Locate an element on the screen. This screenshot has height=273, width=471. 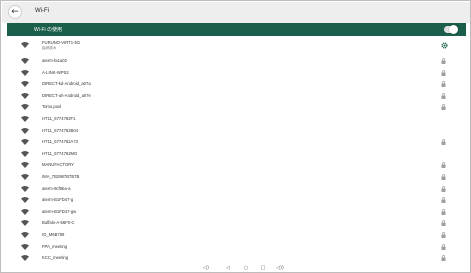
network-row: HT11_6774762A73 is located at coordinates (236, 142).